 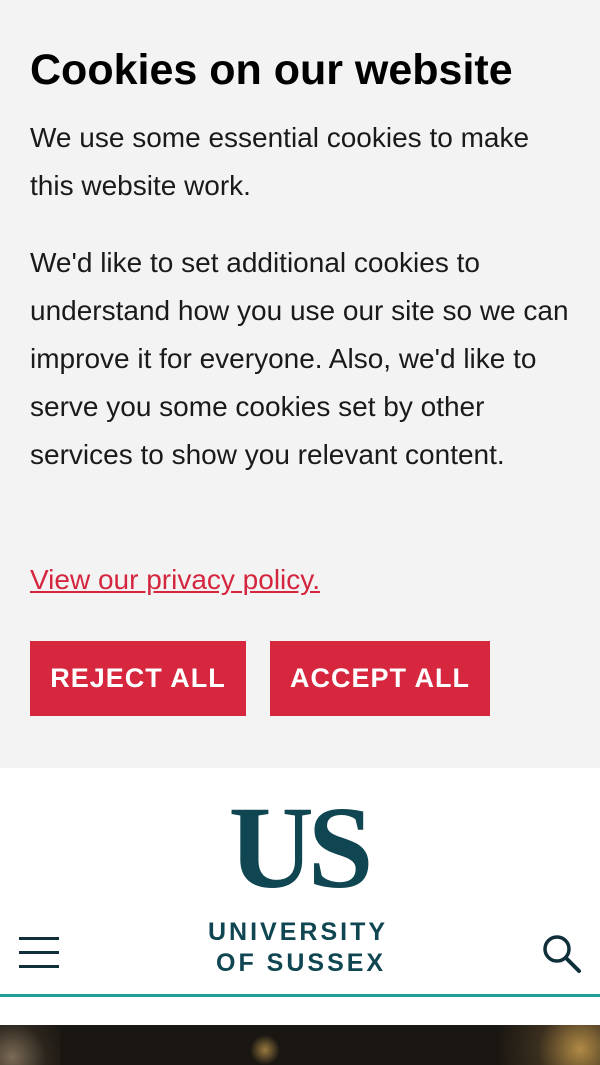 I want to click on university-logo-name-line2: OF SUSSEX, so click(x=301, y=963).